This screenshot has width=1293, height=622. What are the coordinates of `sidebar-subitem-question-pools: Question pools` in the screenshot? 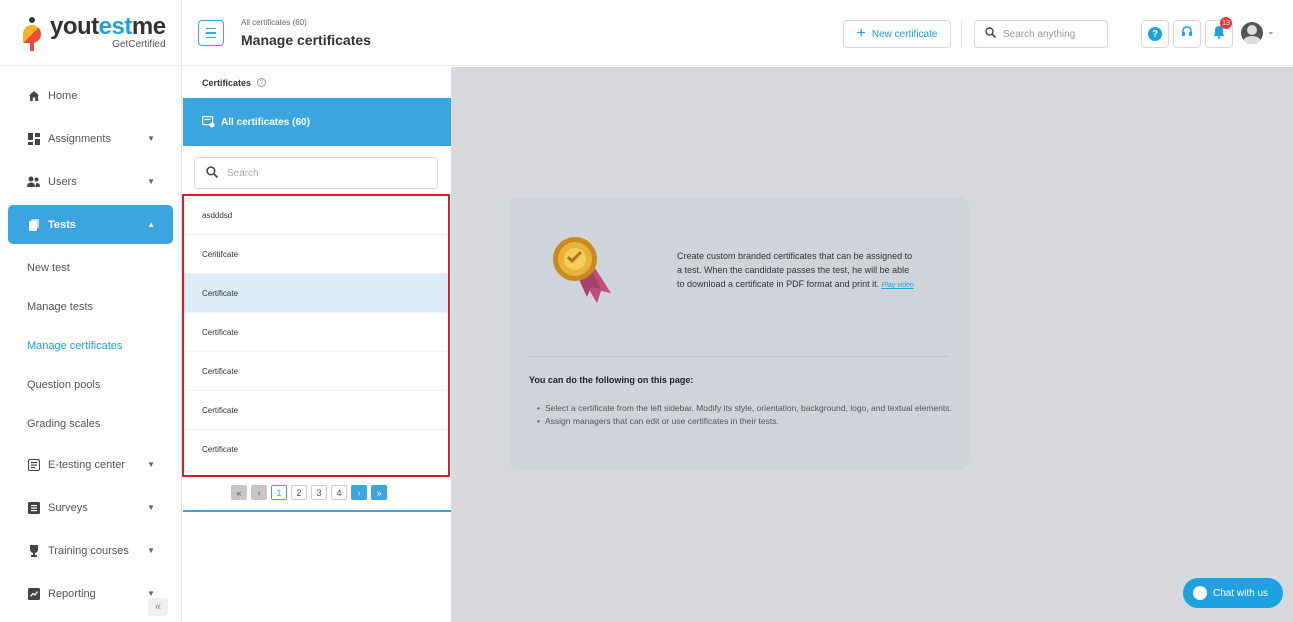 It's located at (90, 384).